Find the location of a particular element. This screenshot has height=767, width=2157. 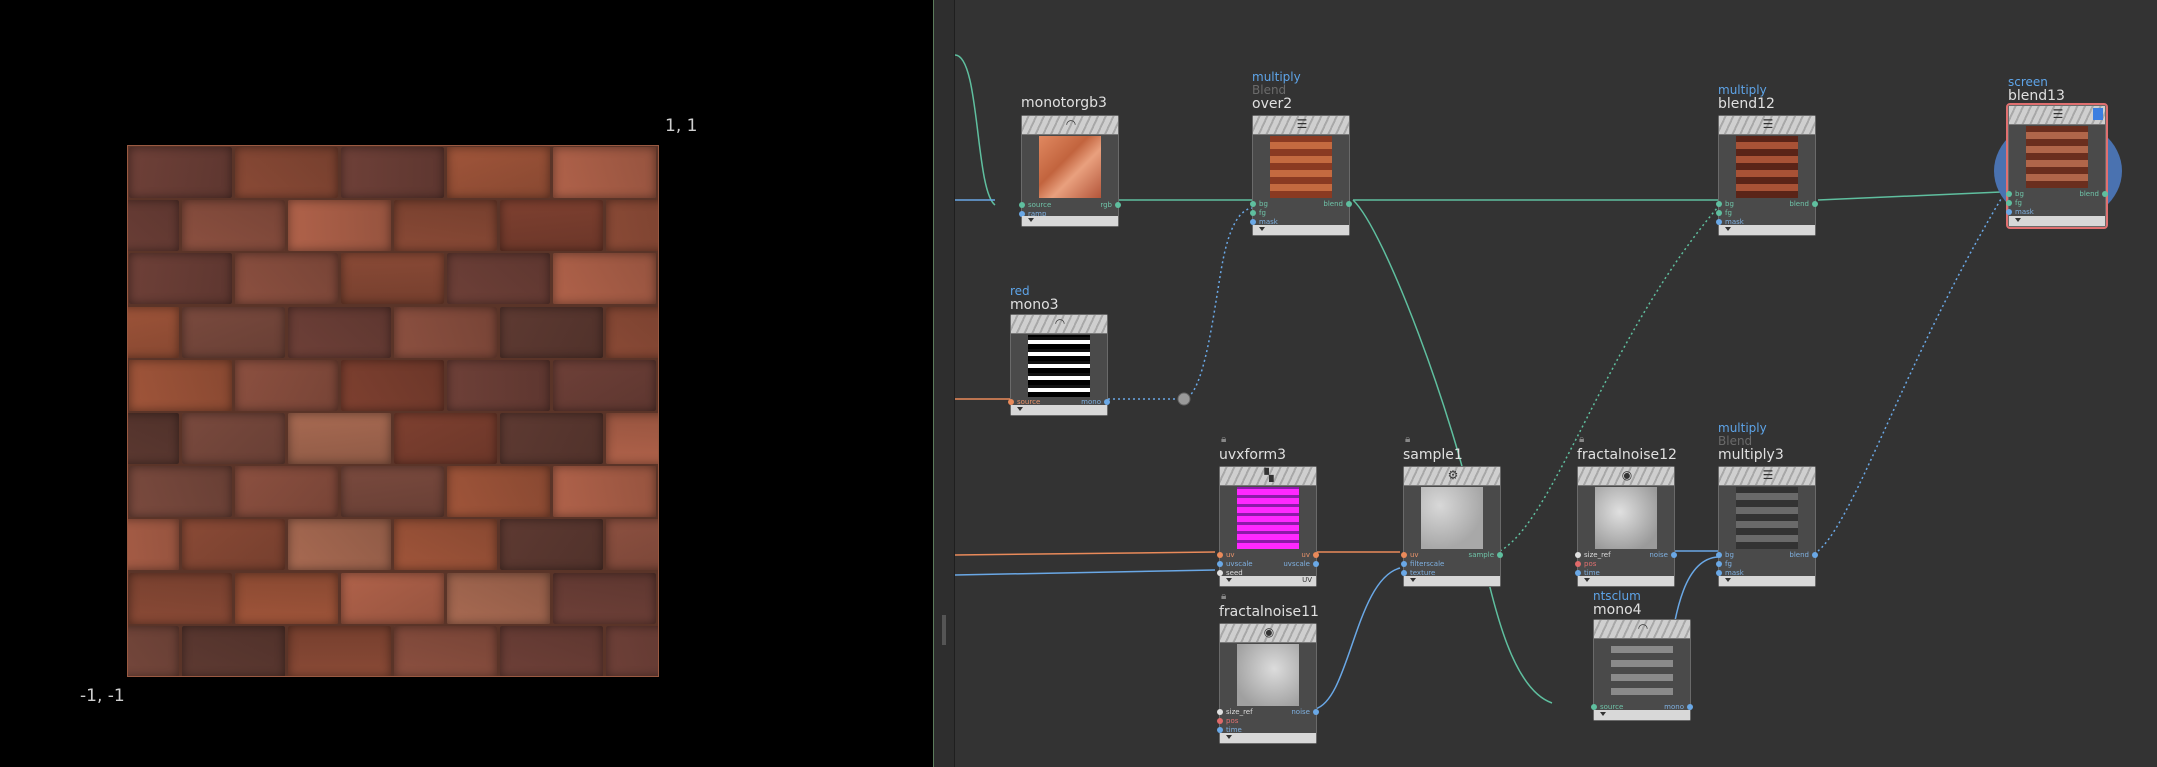

viewport-bottom-left-coordinate: -1, -1 is located at coordinates (102, 696).